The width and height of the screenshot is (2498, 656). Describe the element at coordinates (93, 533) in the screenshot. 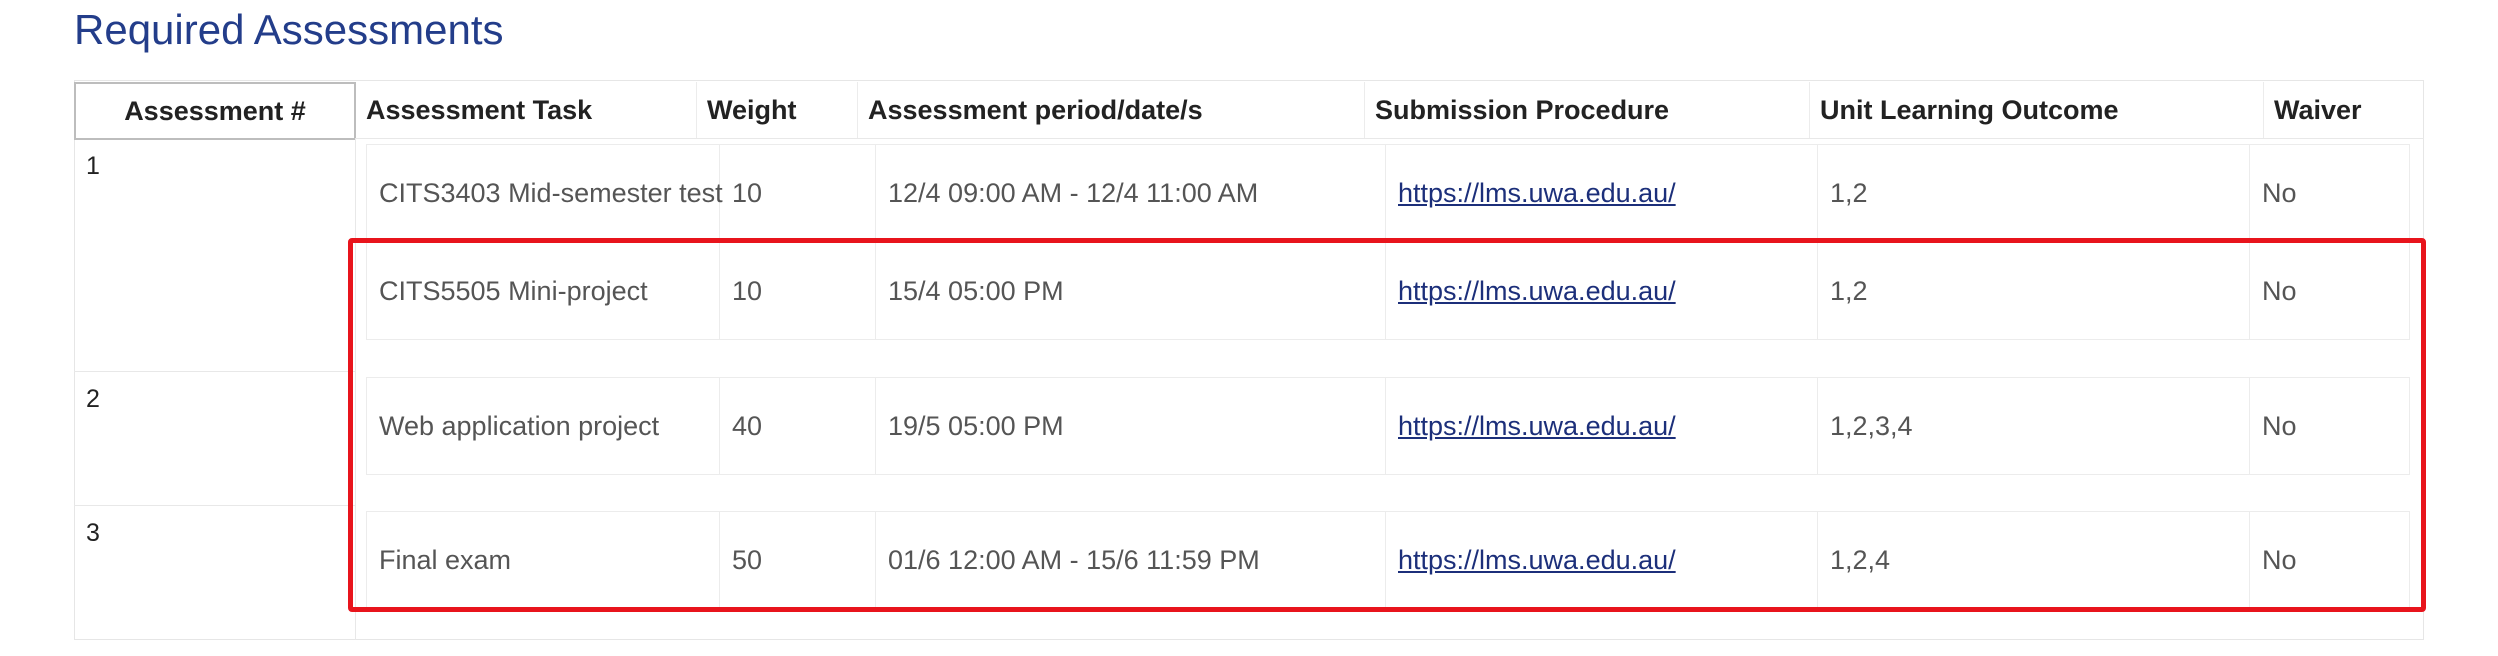

I see `assessment-number: 3` at that location.